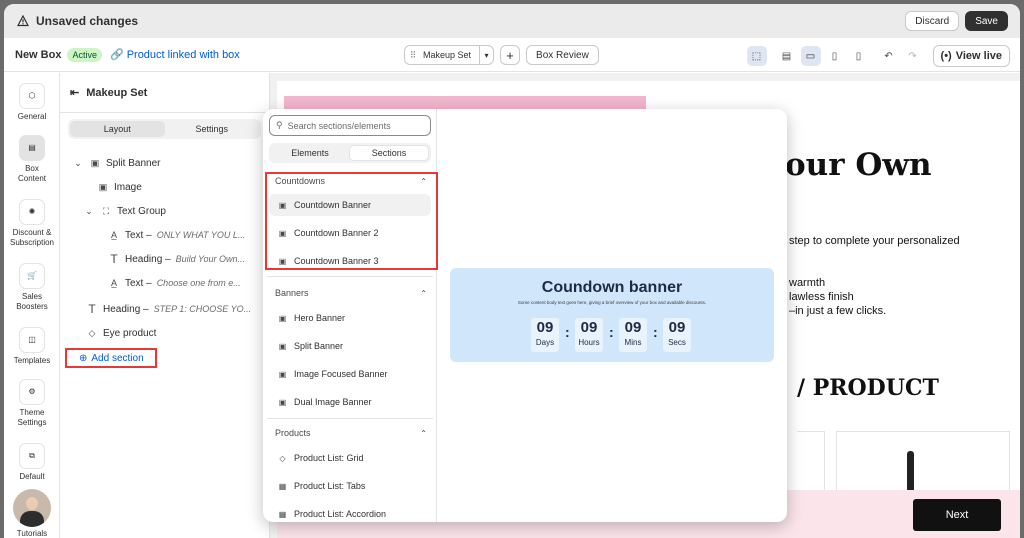 This screenshot has height=538, width=1024. Describe the element at coordinates (912, 56) in the screenshot. I see `redo-icon: ↷` at that location.